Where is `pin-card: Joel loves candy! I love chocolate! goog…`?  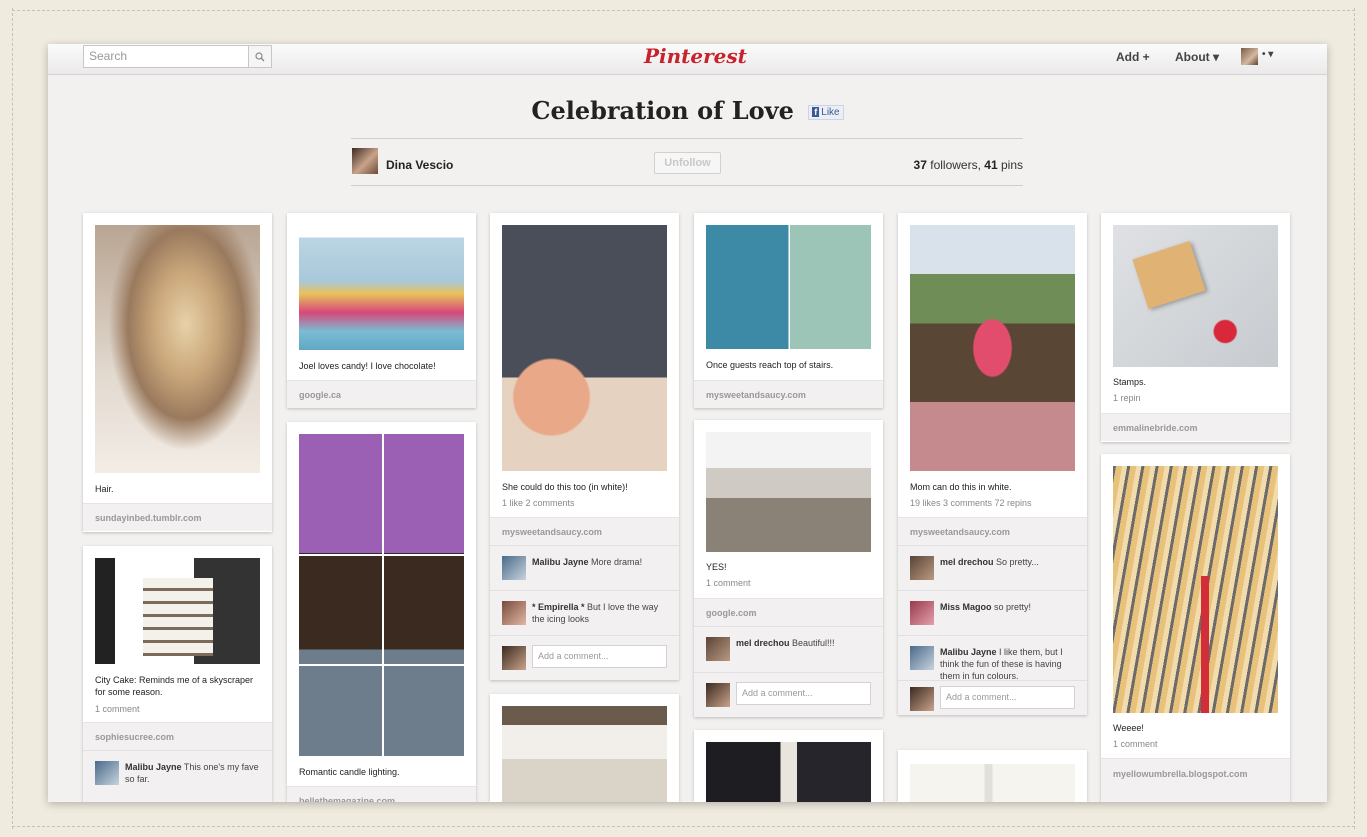
pin-card: Joel loves candy! I love chocolate! goog… is located at coordinates (381, 310).